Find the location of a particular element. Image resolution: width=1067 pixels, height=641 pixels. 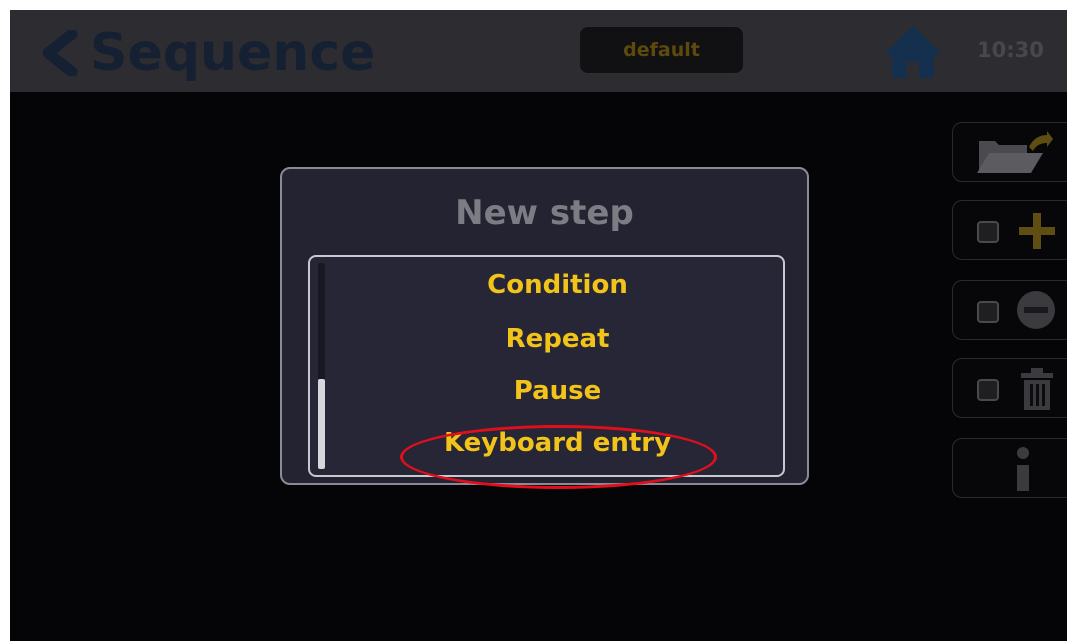

back-chevron-icon is located at coordinates (59, 53).